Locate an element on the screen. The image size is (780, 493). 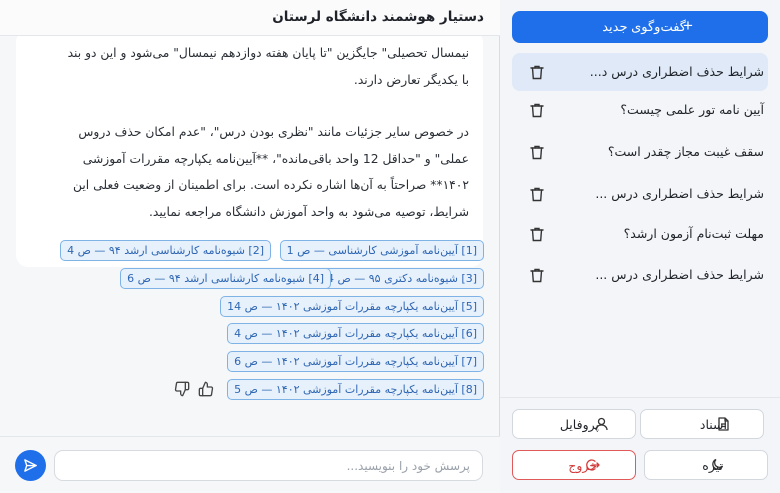
chat-header: دستیار هوشمند دانشگاه لرستان is located at coordinates (250, 18).